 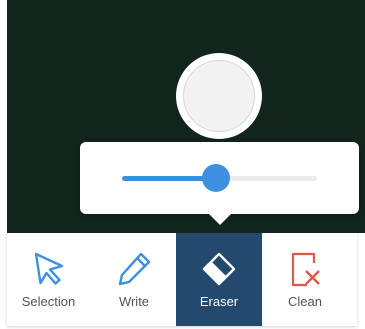 I want to click on tool-eraser-button: Eraser, so click(x=219, y=279).